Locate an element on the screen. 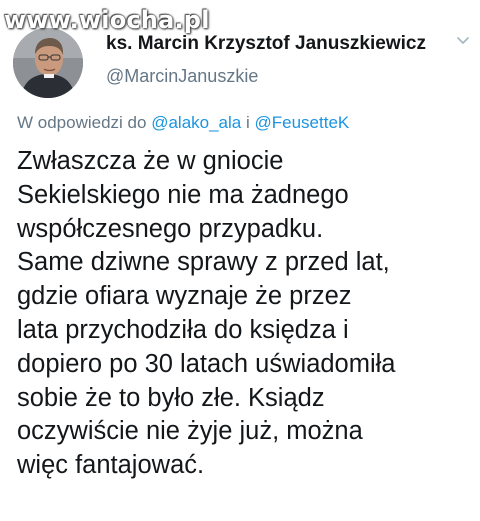 This screenshot has width=480, height=521. tweet-line: lata przychodziła do księdza i is located at coordinates (183, 329).